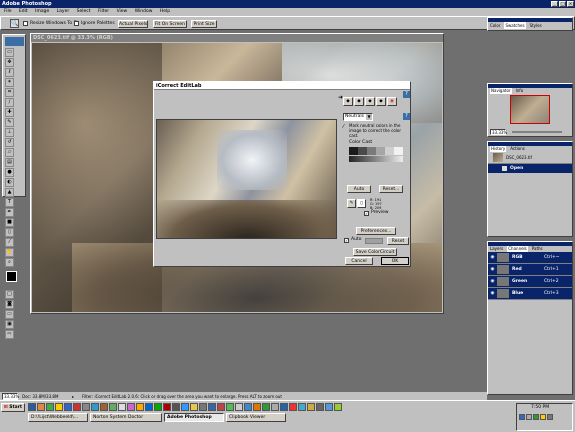 The image size is (575, 432). I want to click on quicklaunch-8-icon, so click(95, 407).